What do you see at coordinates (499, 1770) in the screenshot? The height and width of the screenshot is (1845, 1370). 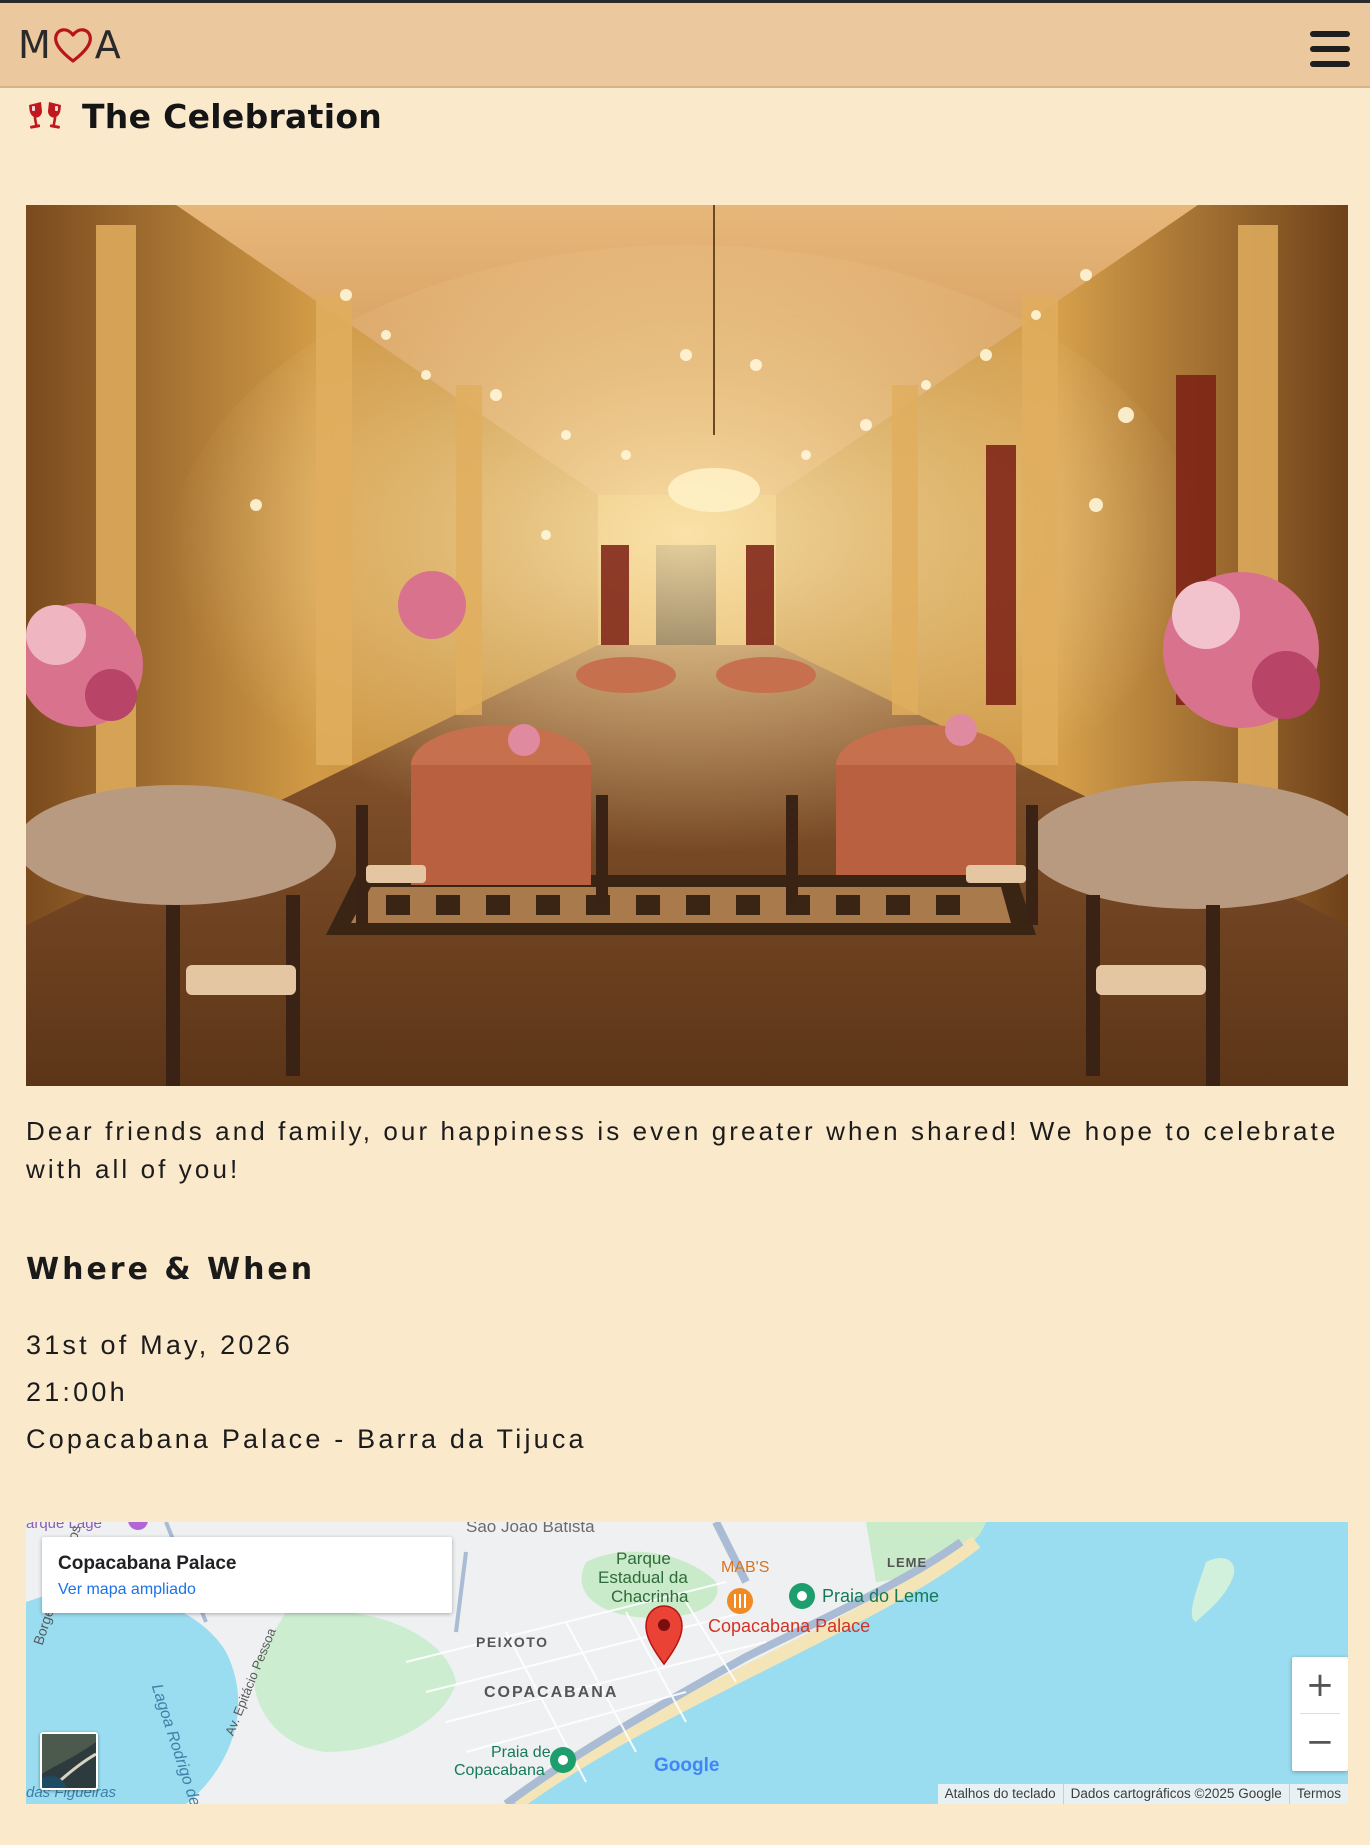 I see `map-label: Copacabana` at bounding box center [499, 1770].